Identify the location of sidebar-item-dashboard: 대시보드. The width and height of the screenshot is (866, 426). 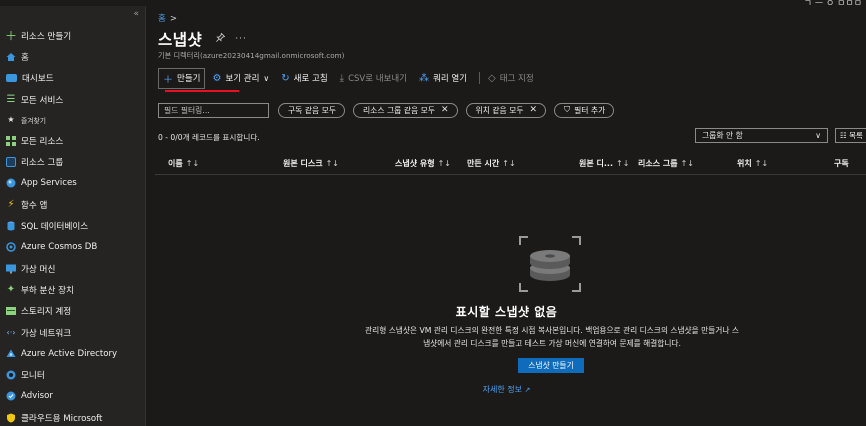
(73, 78).